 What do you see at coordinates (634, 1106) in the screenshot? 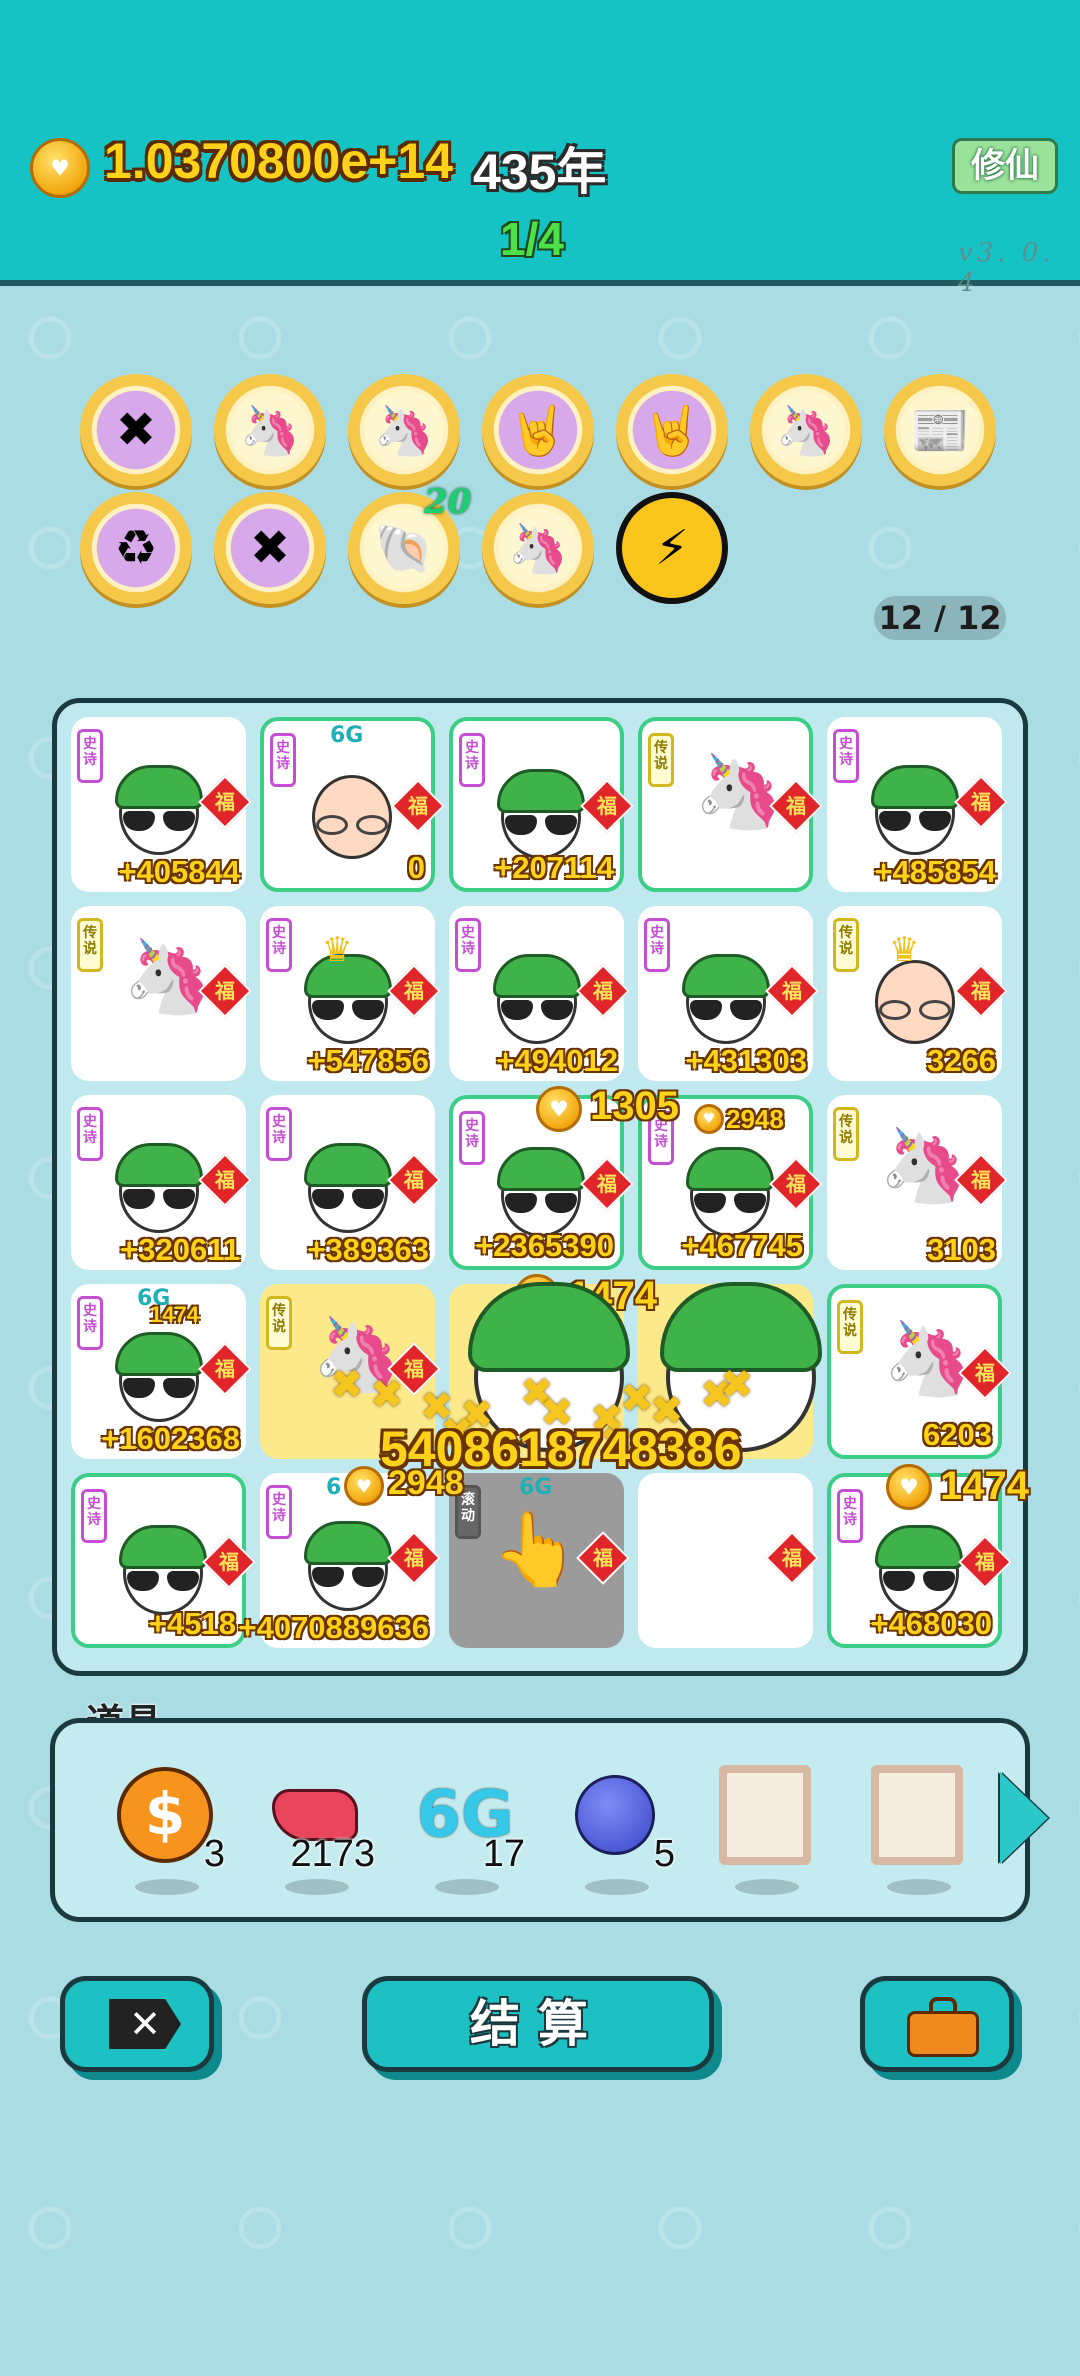
I see `float-reward: 1305` at bounding box center [634, 1106].